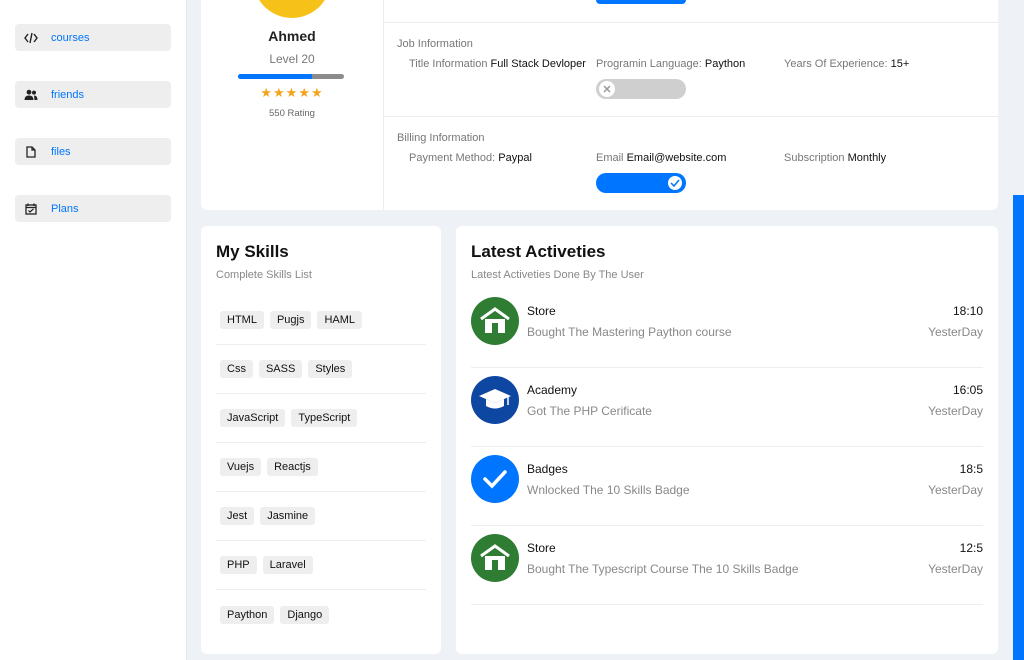 Image resolution: width=1024 pixels, height=660 pixels. Describe the element at coordinates (340, 320) in the screenshot. I see `skill-tag: HAML` at that location.